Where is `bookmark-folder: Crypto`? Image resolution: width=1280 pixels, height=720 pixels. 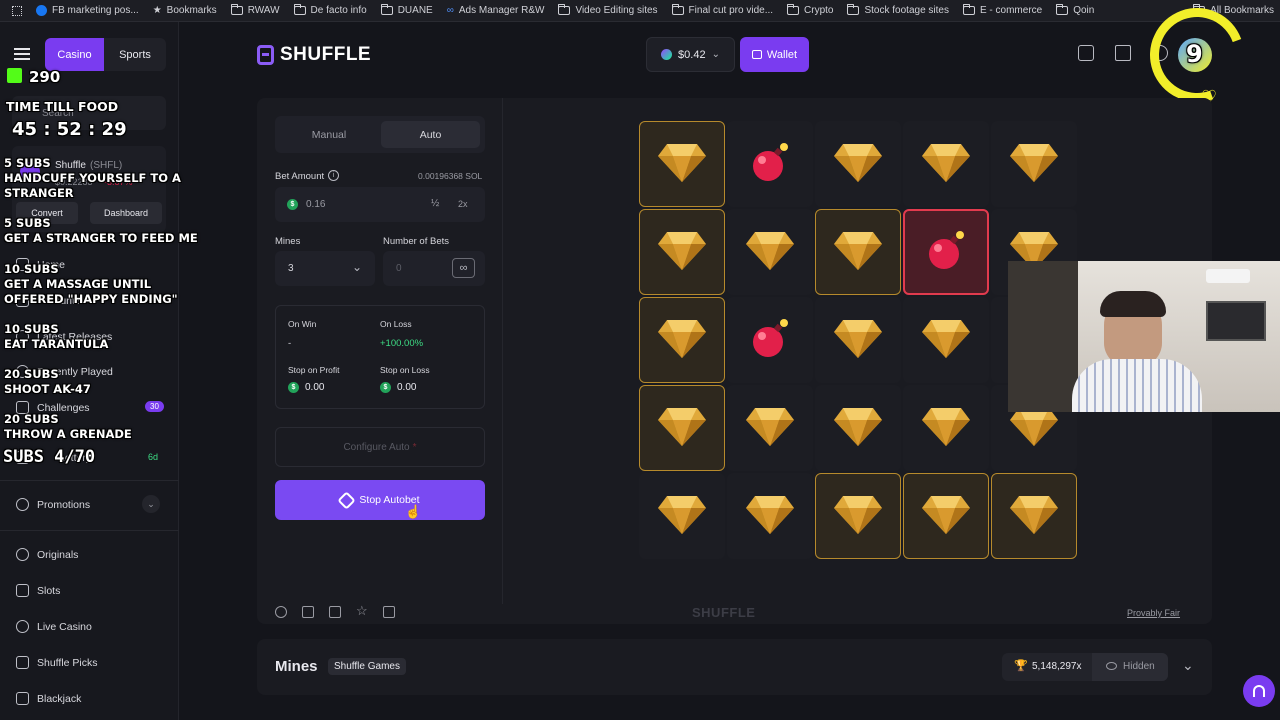 bookmark-folder: Crypto is located at coordinates (810, 10).